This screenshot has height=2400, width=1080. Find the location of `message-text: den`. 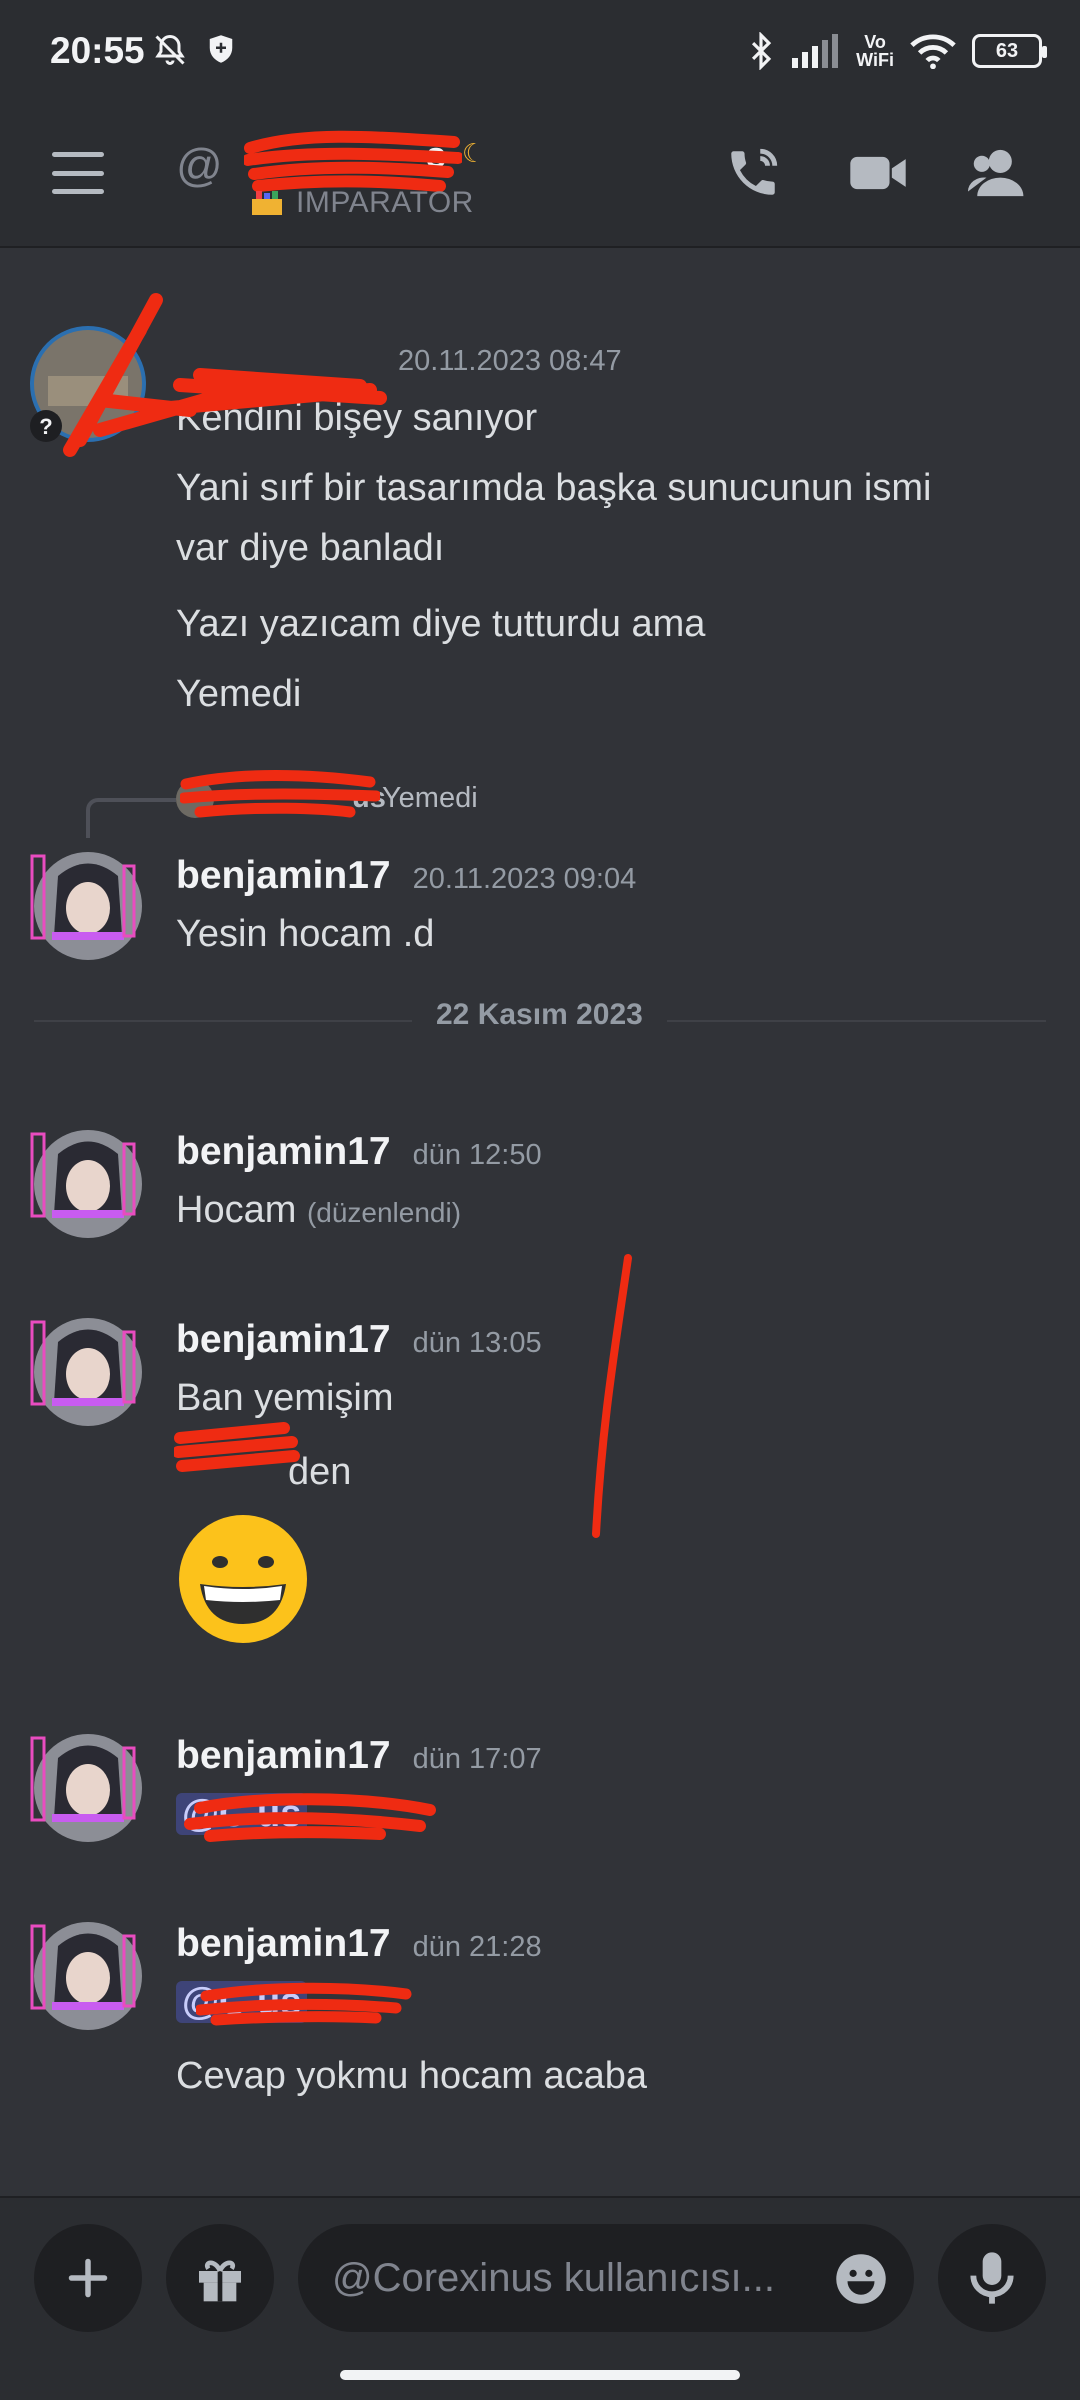

message-text: den is located at coordinates (320, 1472).